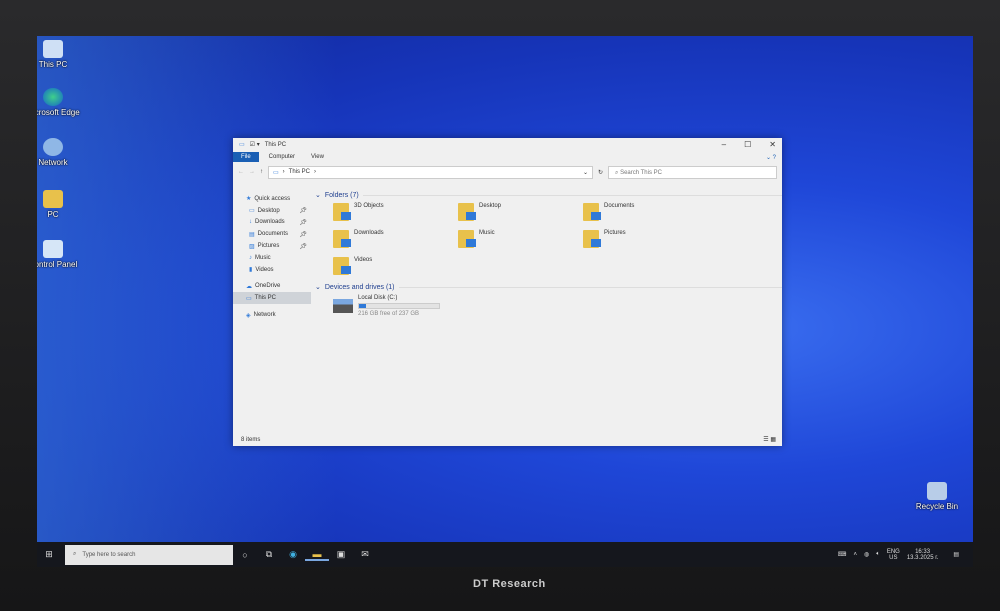 The height and width of the screenshot is (611, 1000). What do you see at coordinates (75, 554) in the screenshot?
I see `search-icon: ⌕` at bounding box center [75, 554].